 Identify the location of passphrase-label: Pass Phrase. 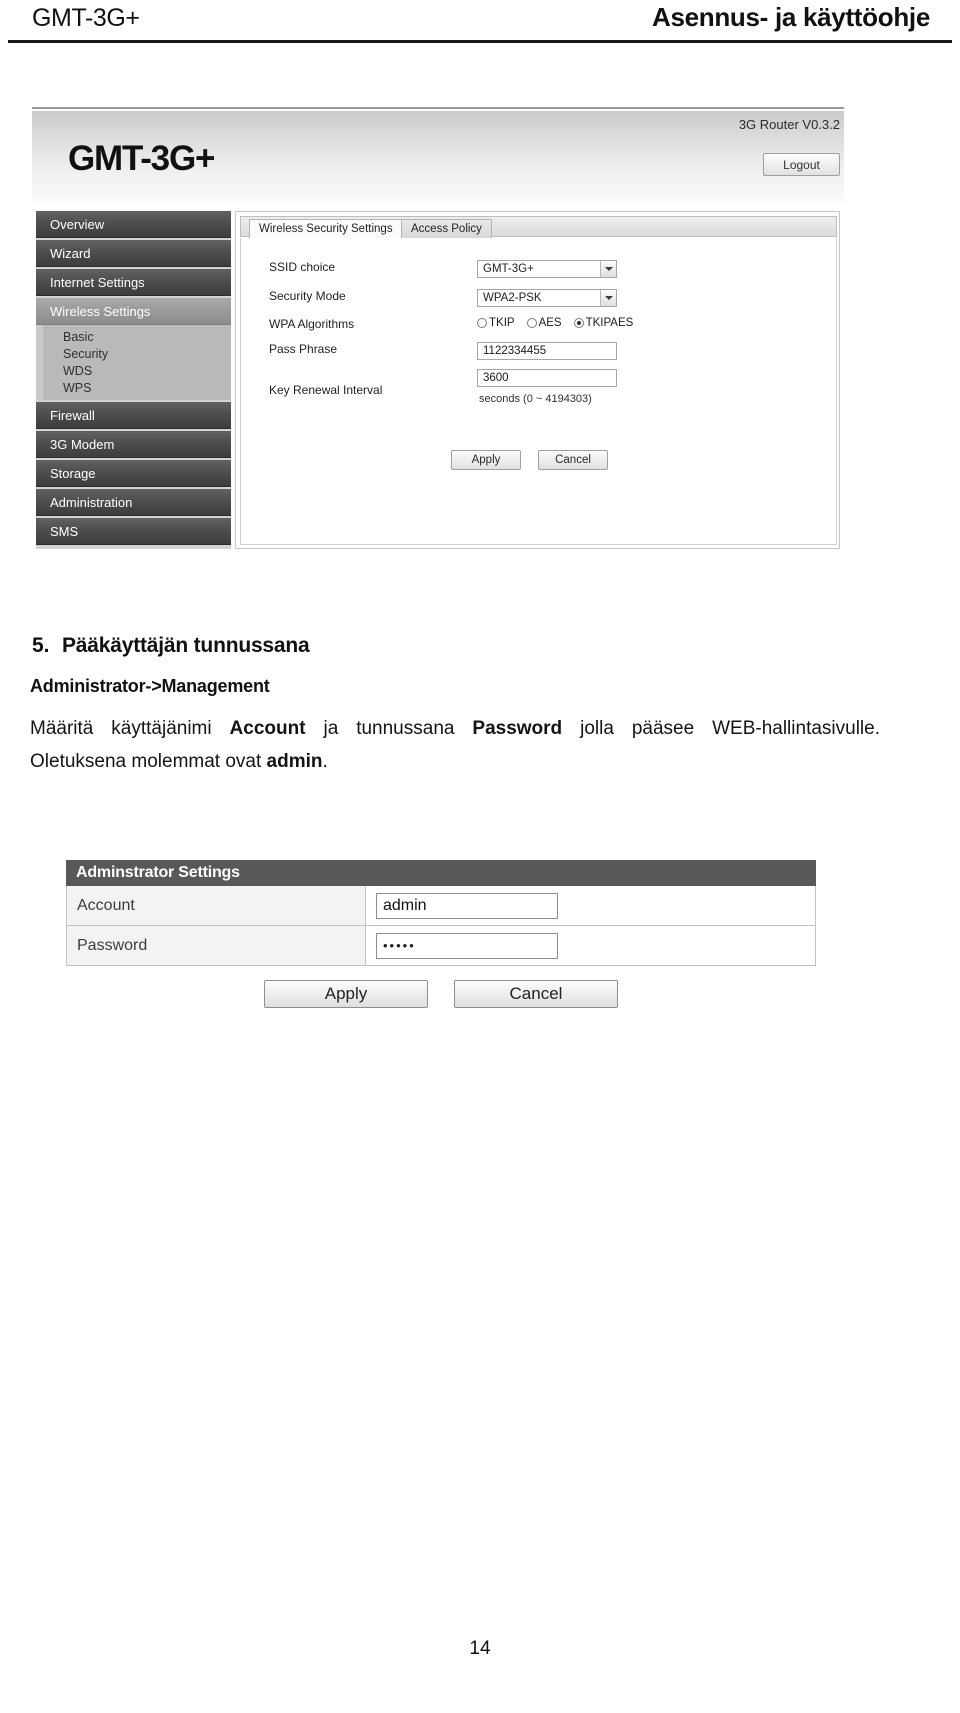
(303, 349).